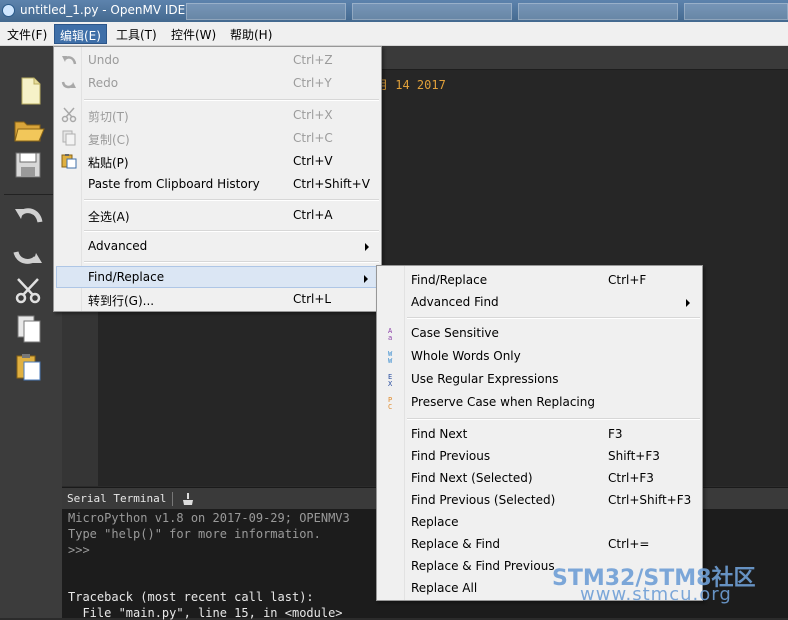 Image resolution: width=788 pixels, height=620 pixels. I want to click on divider, so click(172, 499).